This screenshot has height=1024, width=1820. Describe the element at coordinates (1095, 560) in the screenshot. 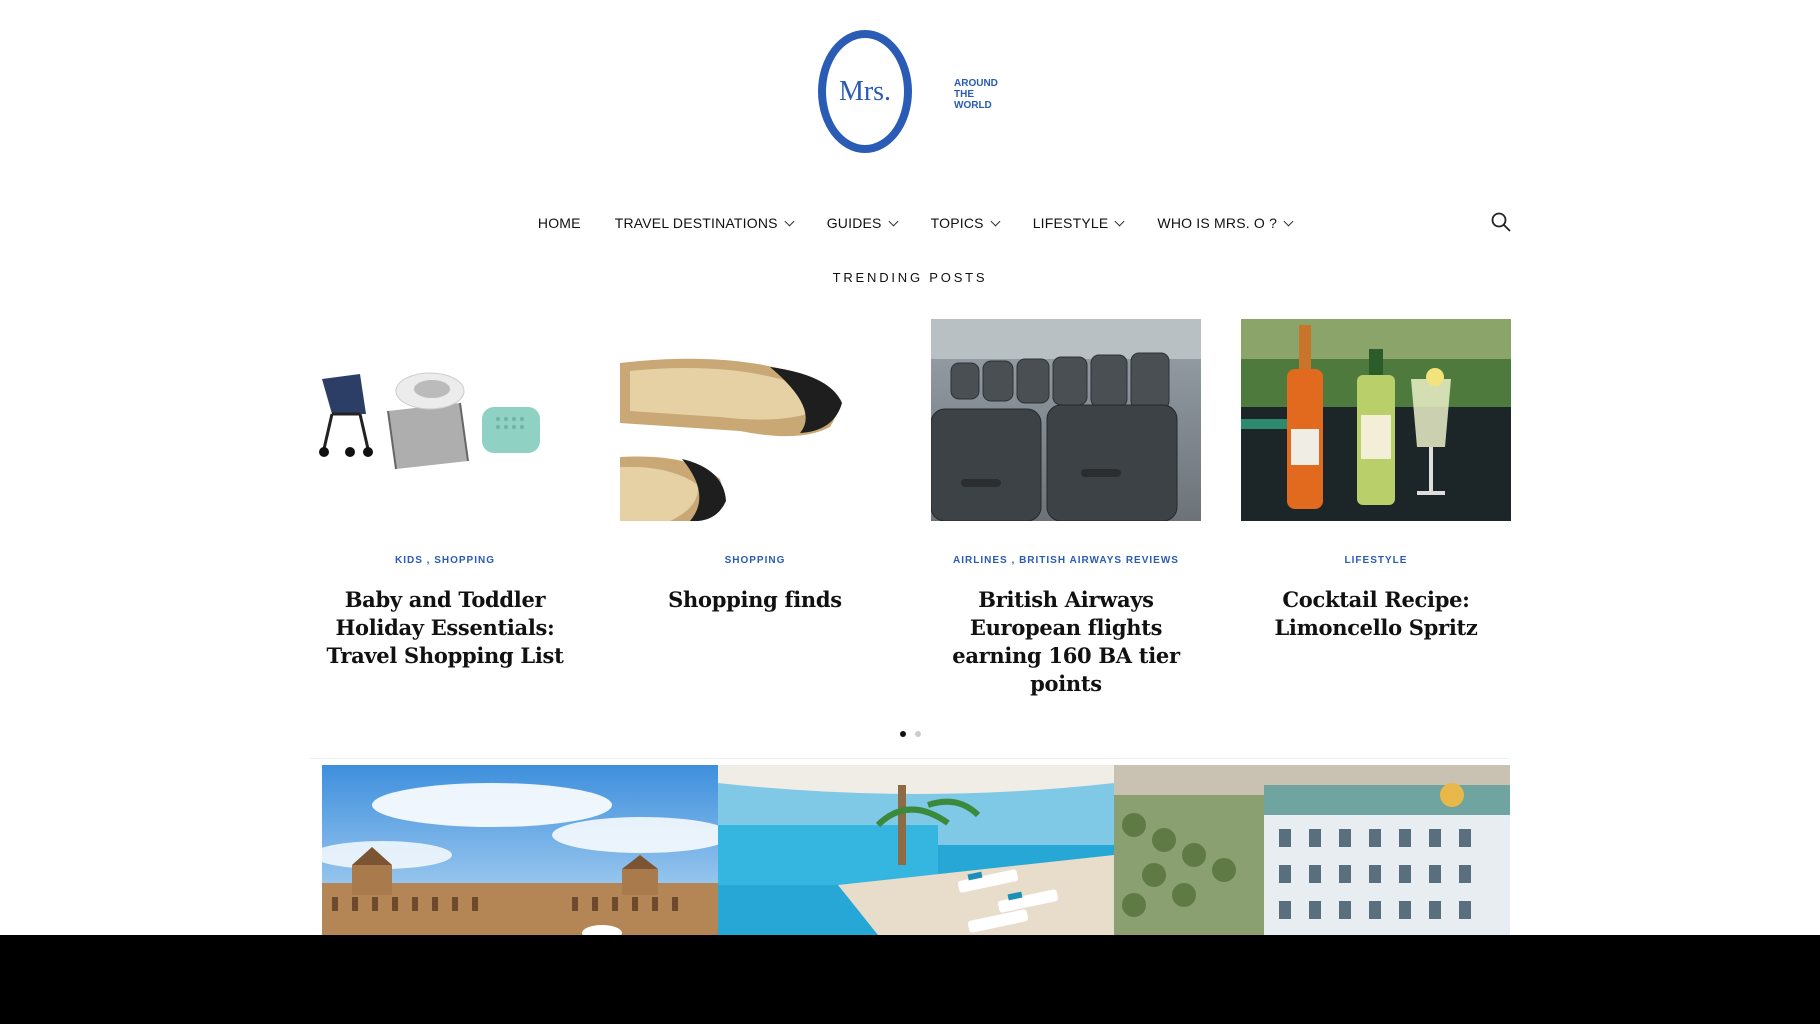

I see `category-link: BRITISH AIRWAYS REVIEWS` at that location.